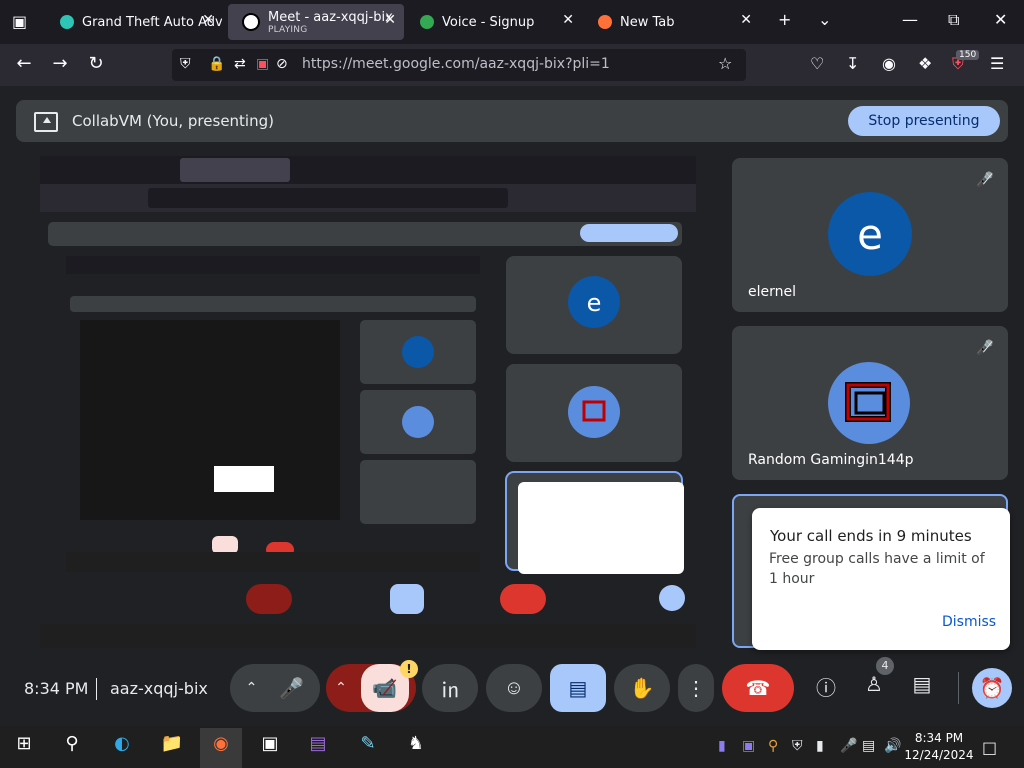 The width and height of the screenshot is (1024, 768). What do you see at coordinates (722, 746) in the screenshot?
I see `tray-app-icon: ▮` at bounding box center [722, 746].